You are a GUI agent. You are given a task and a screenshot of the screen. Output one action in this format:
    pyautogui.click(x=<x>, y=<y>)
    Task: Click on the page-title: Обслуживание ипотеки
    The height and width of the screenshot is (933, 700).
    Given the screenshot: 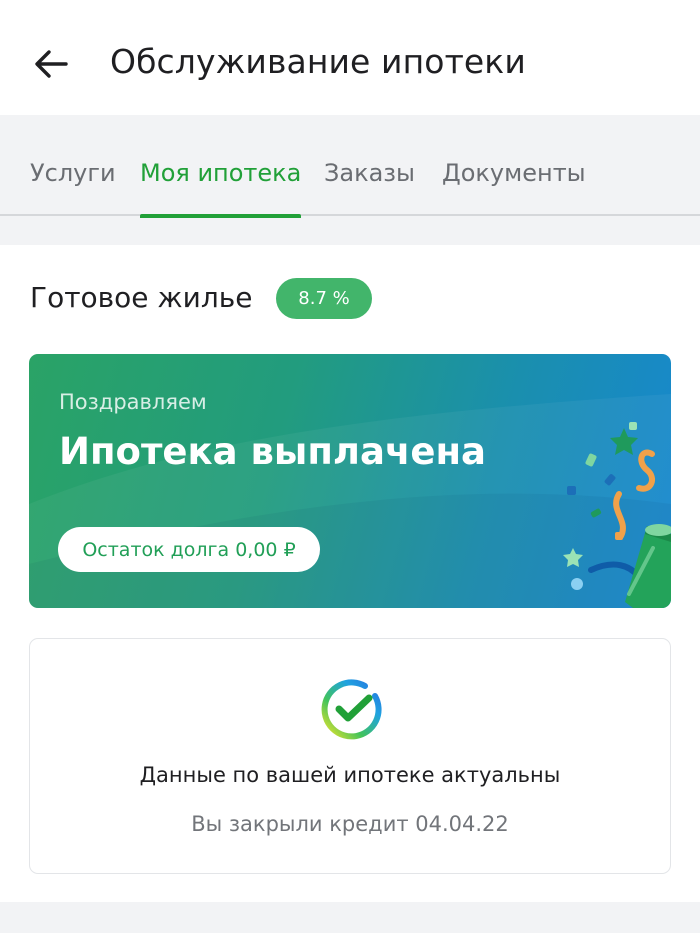 What is the action you would take?
    pyautogui.click(x=318, y=61)
    